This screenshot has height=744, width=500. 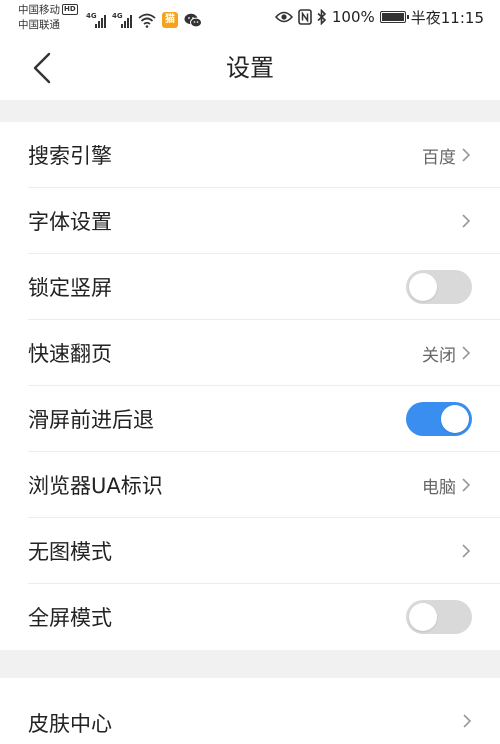 What do you see at coordinates (170, 20) in the screenshot?
I see `app-notification-icon: 猫` at bounding box center [170, 20].